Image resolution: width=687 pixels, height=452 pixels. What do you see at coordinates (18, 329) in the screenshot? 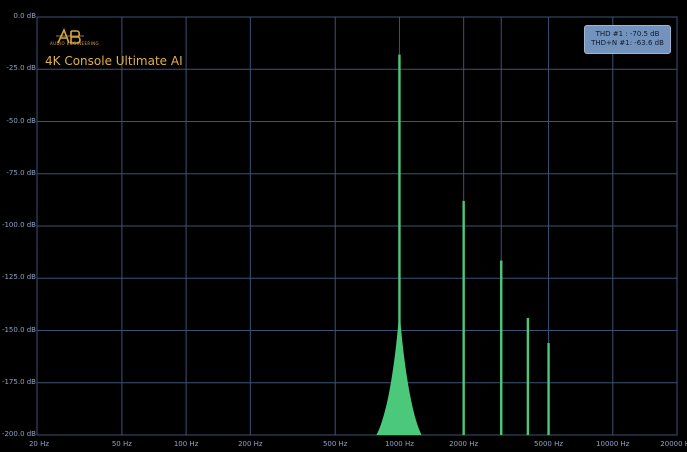
I see `y-tick-label: -150.0 dB` at bounding box center [18, 329].